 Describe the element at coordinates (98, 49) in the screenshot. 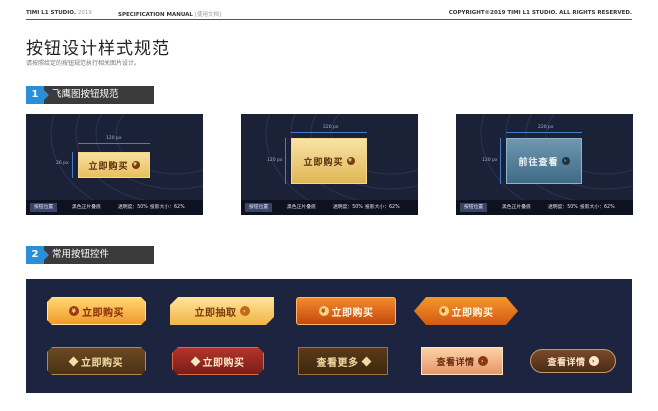

I see `page-title: 按钮设计样式规范` at that location.